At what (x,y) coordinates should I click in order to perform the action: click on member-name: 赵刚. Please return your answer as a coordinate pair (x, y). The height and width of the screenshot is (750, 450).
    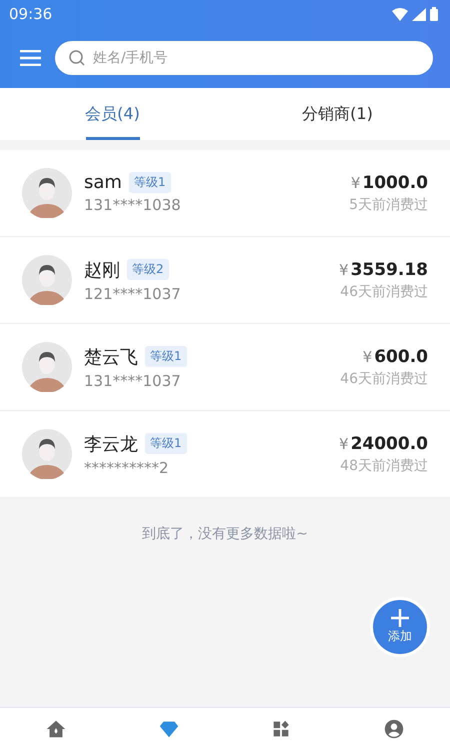
    Looking at the image, I should click on (102, 270).